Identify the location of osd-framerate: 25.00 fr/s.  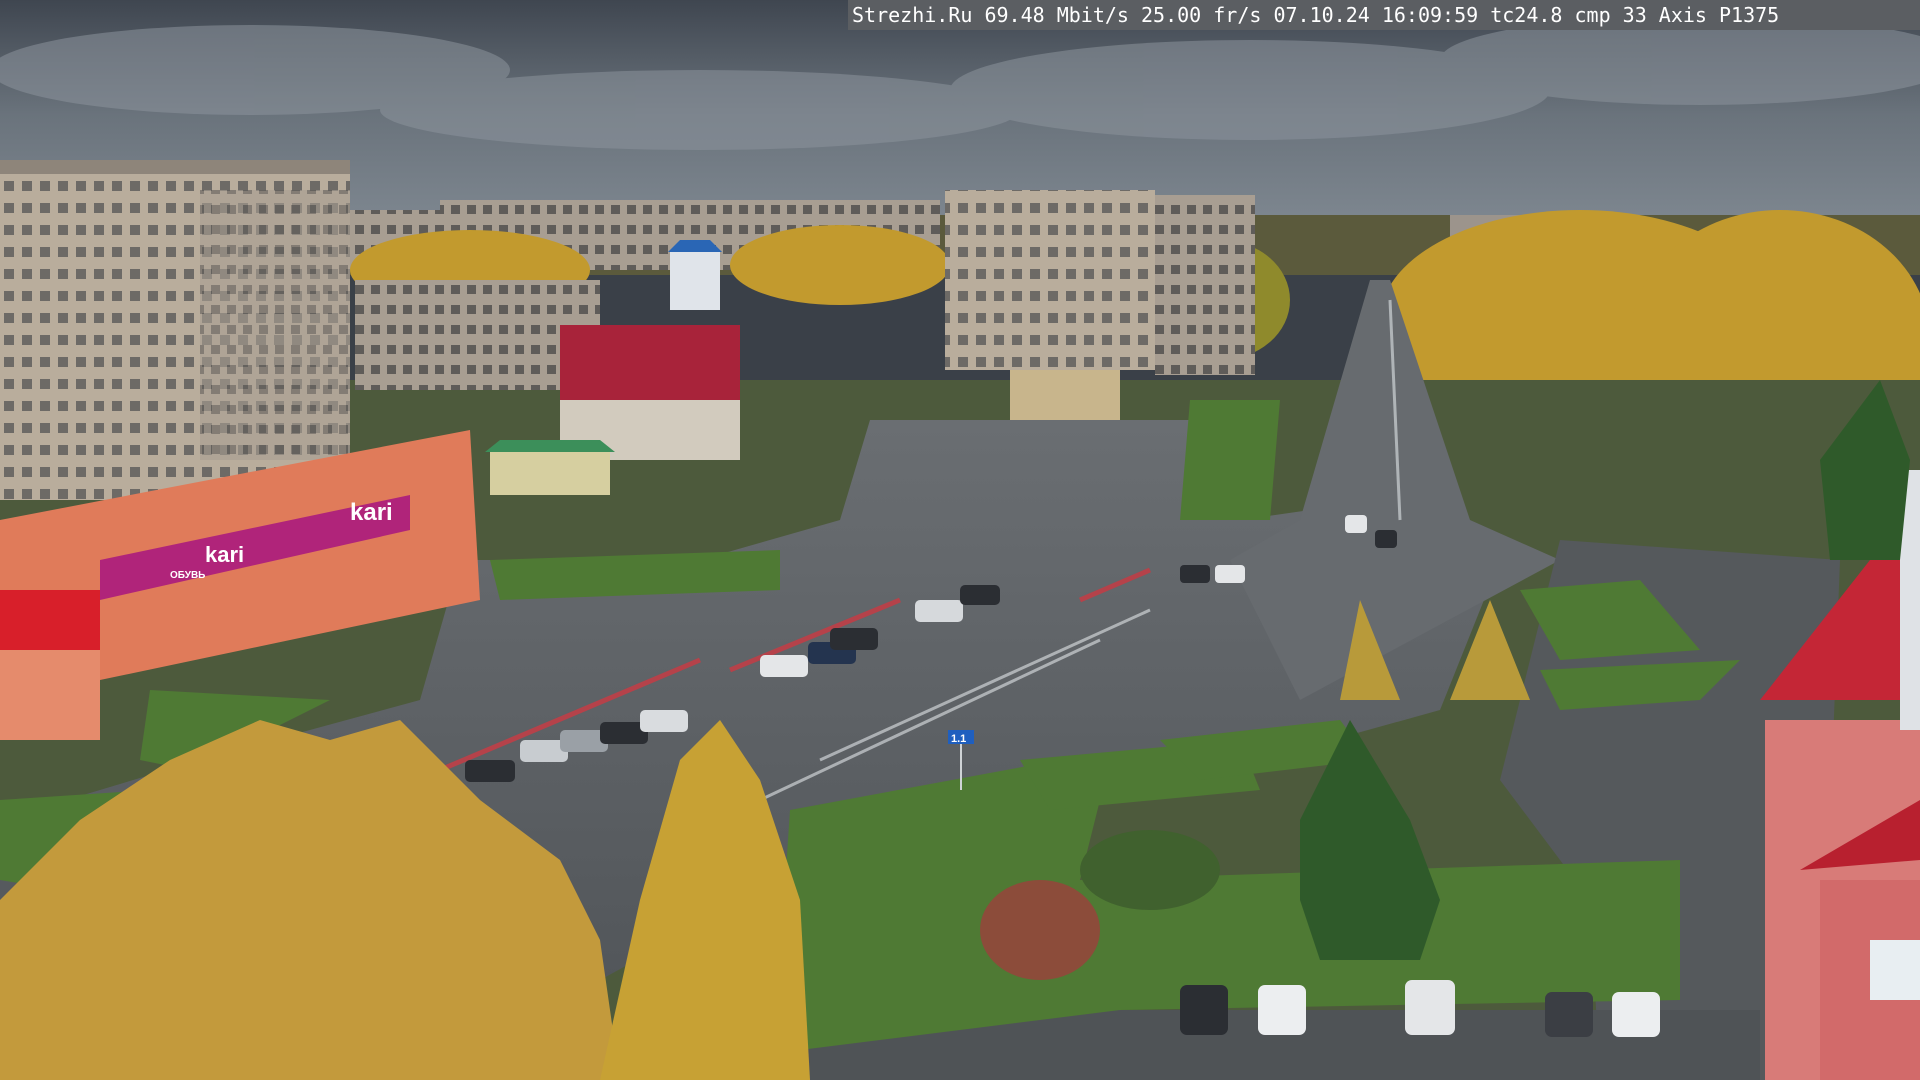
(1207, 15).